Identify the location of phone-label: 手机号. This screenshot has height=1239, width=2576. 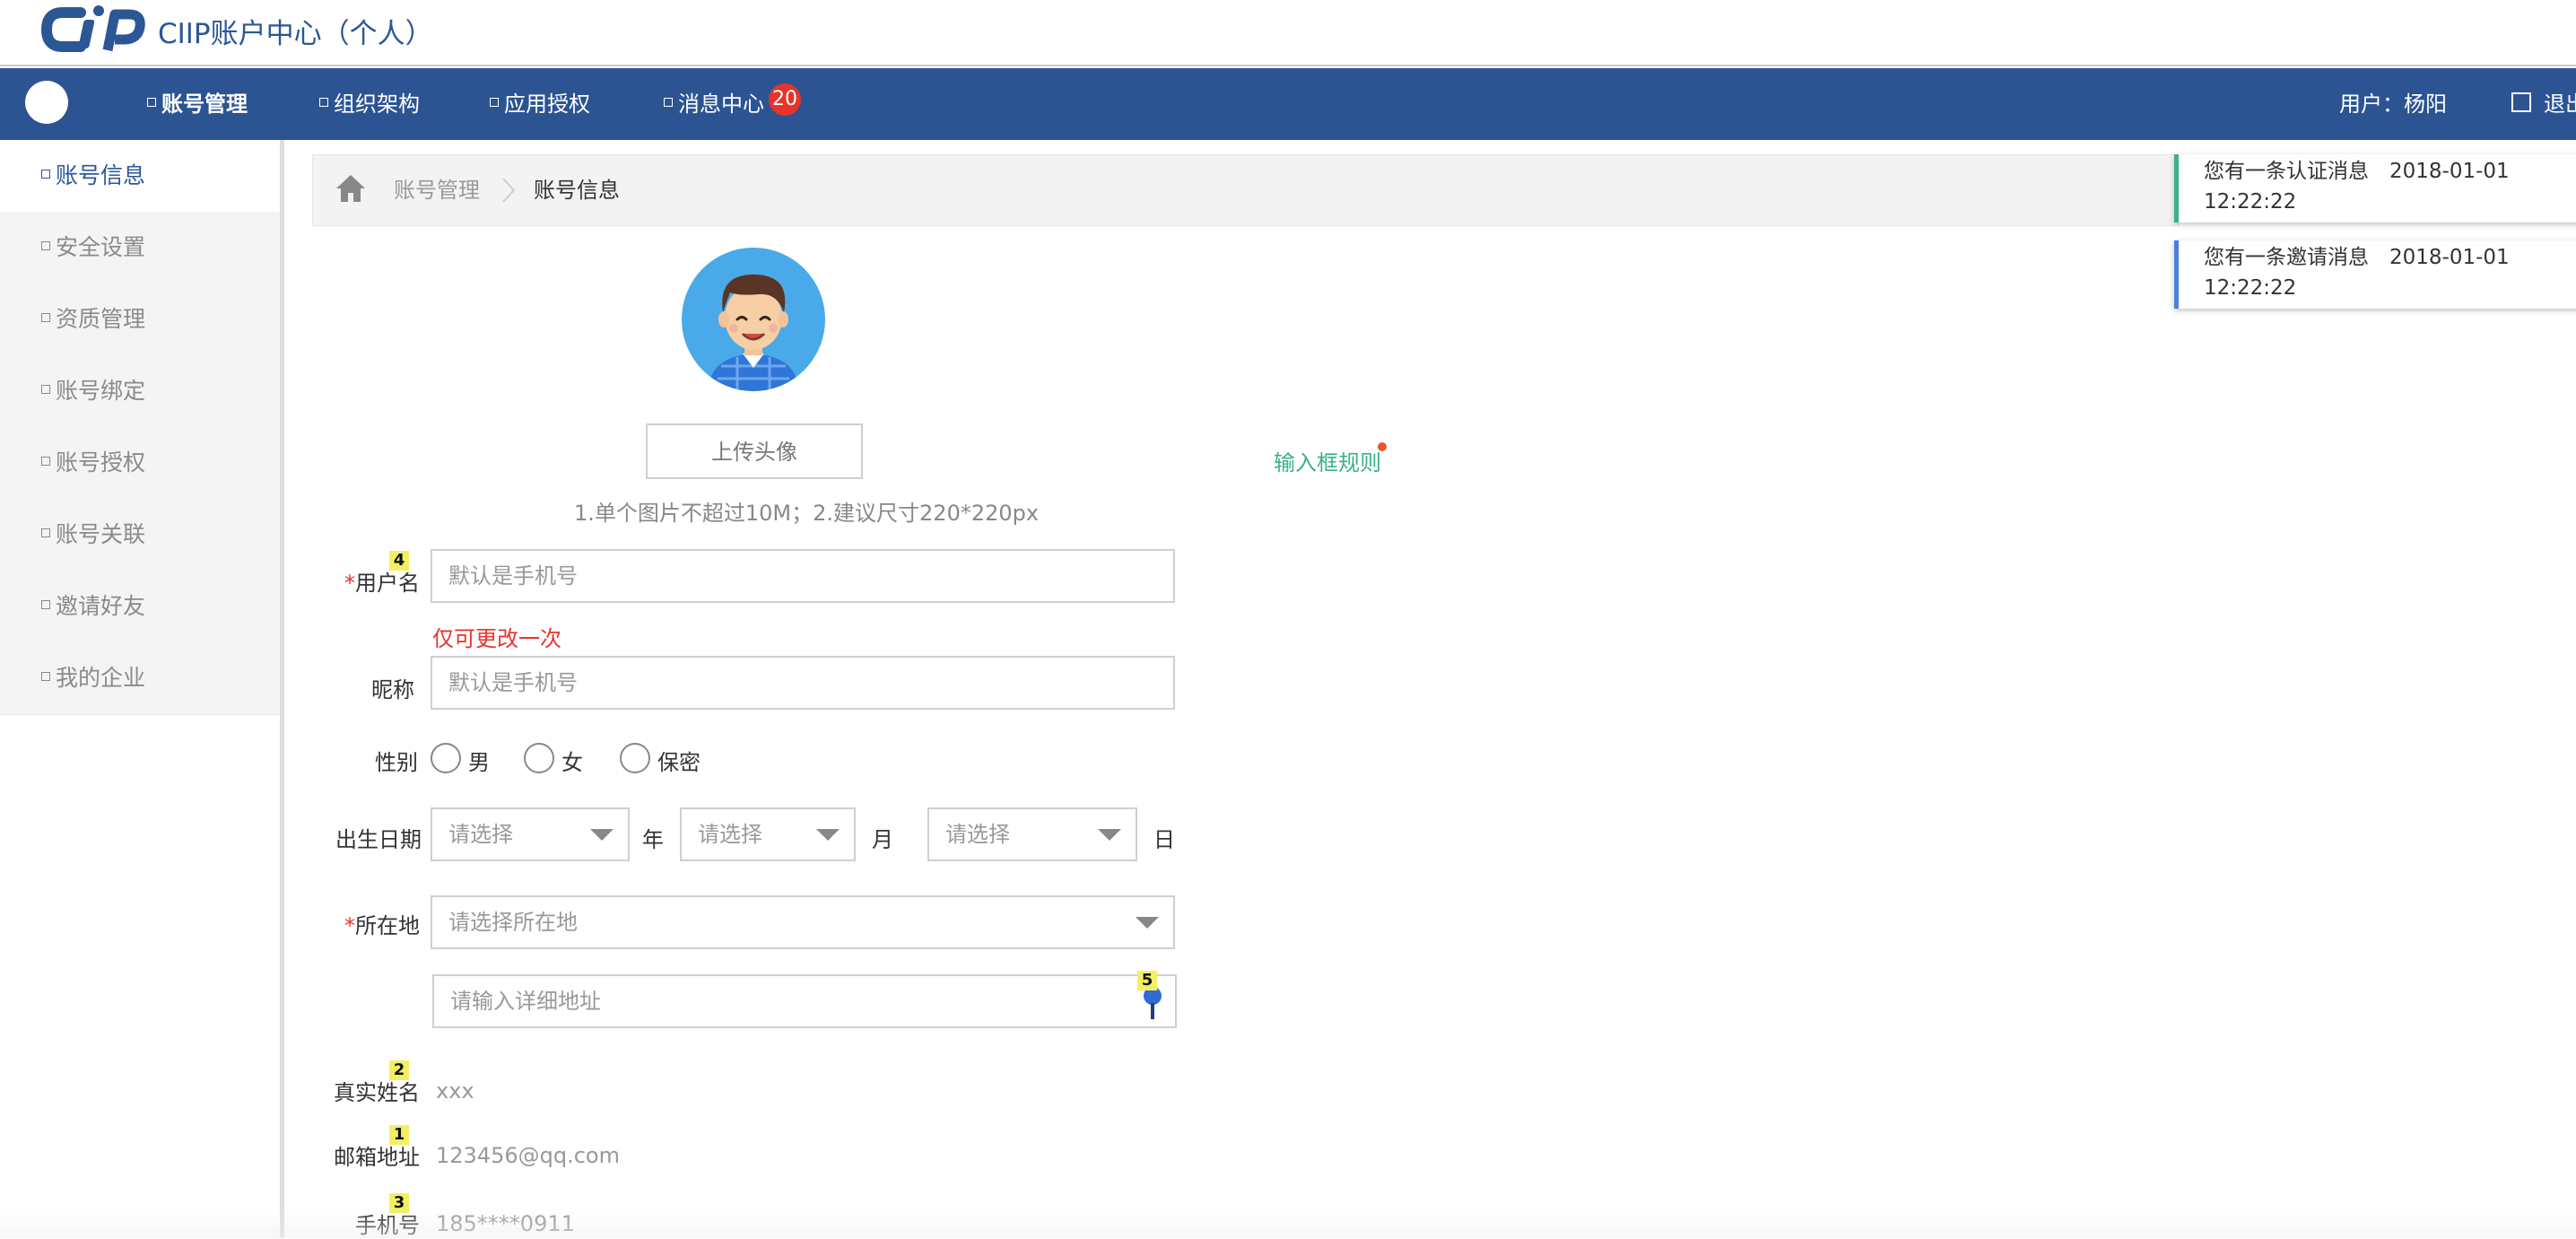
(387, 1225).